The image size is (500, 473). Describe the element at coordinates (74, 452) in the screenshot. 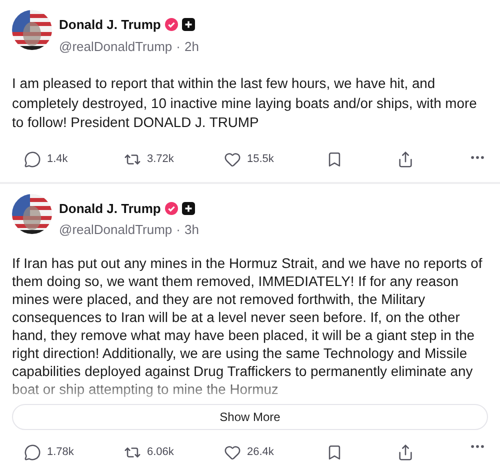

I see `reply-button: 1.78k` at that location.